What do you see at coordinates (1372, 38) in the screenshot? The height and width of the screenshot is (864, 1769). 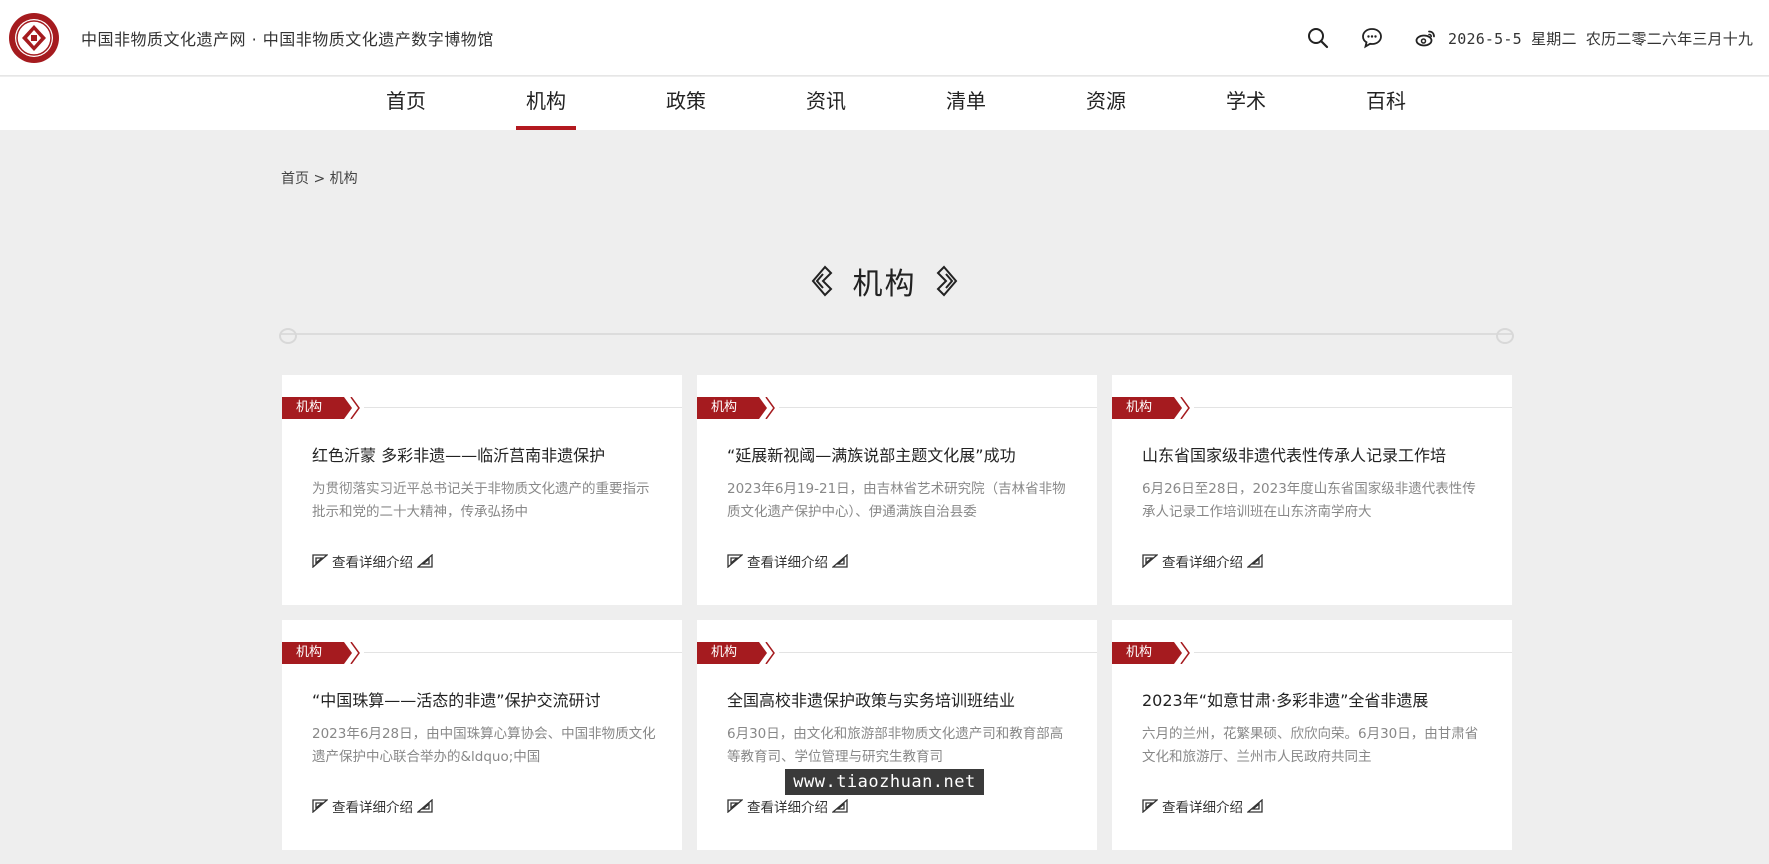 I see `chat-icon` at bounding box center [1372, 38].